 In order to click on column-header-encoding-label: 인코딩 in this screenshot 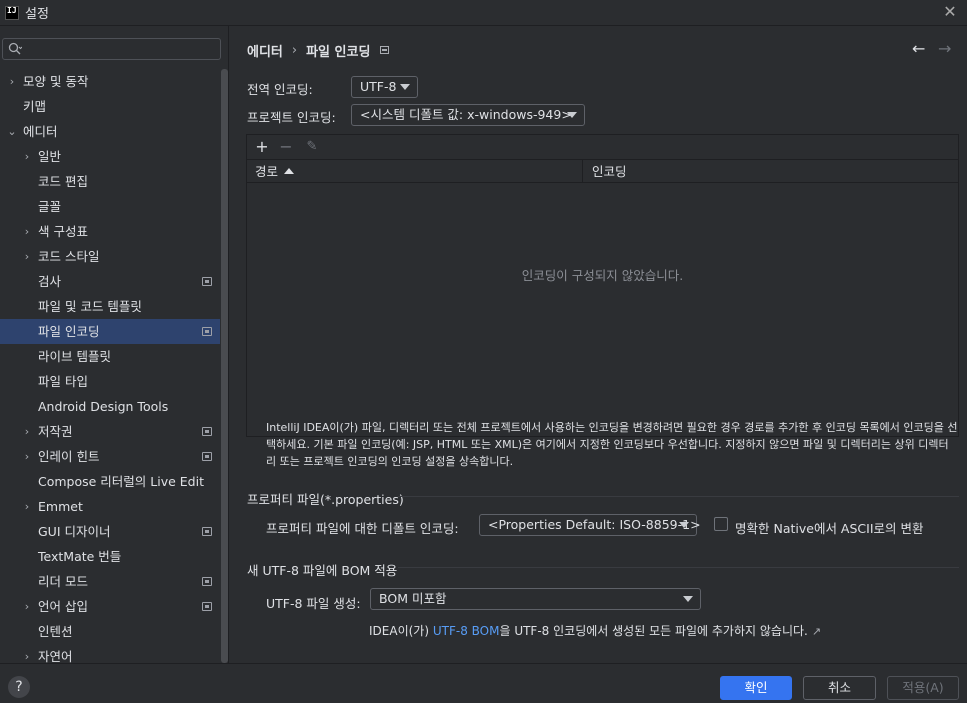, I will do `click(609, 171)`.